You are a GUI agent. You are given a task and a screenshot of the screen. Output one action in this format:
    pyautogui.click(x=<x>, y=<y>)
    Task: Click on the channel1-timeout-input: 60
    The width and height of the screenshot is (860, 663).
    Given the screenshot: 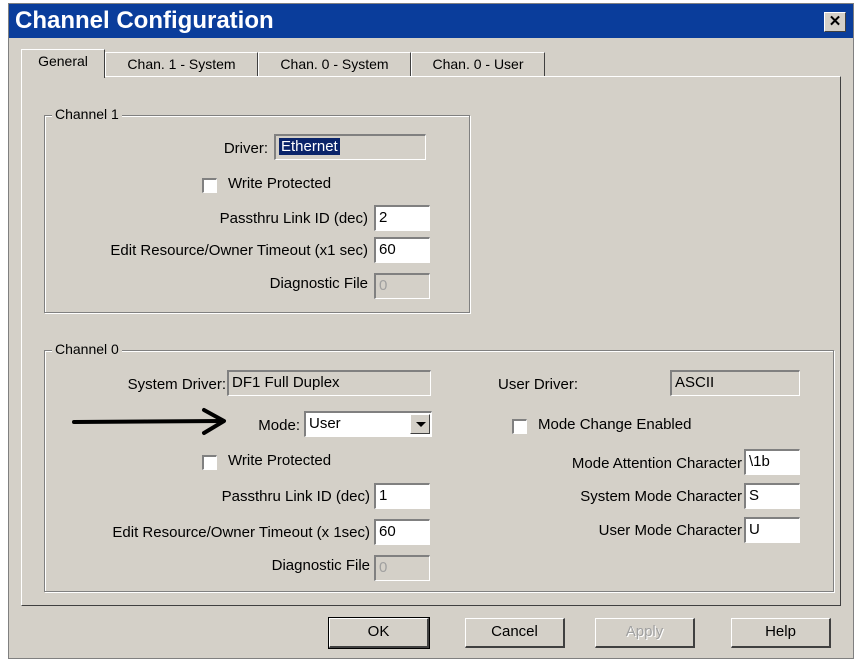 What is the action you would take?
    pyautogui.click(x=402, y=250)
    